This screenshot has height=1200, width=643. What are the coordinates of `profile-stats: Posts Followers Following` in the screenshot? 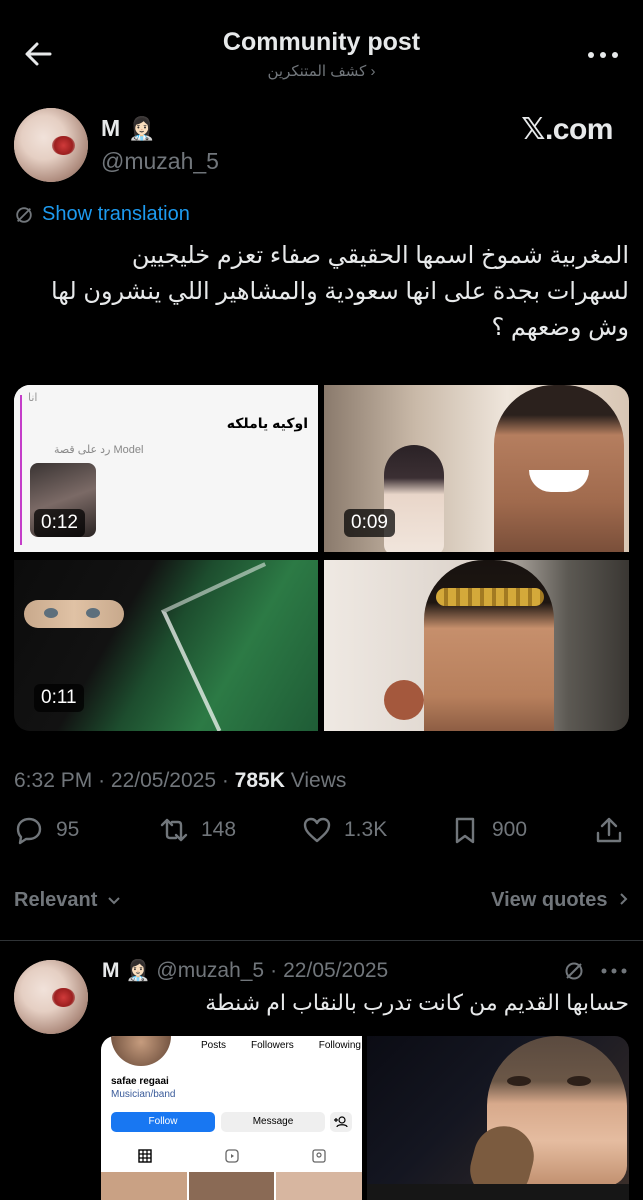 It's located at (281, 1045).